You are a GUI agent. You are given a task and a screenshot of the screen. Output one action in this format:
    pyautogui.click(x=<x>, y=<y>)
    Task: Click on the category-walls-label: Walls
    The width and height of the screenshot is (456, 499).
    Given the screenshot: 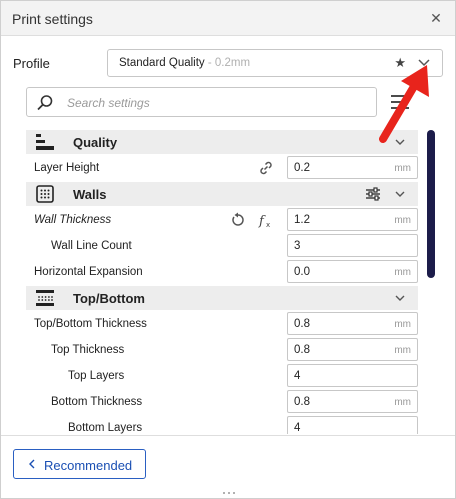 What is the action you would take?
    pyautogui.click(x=90, y=194)
    